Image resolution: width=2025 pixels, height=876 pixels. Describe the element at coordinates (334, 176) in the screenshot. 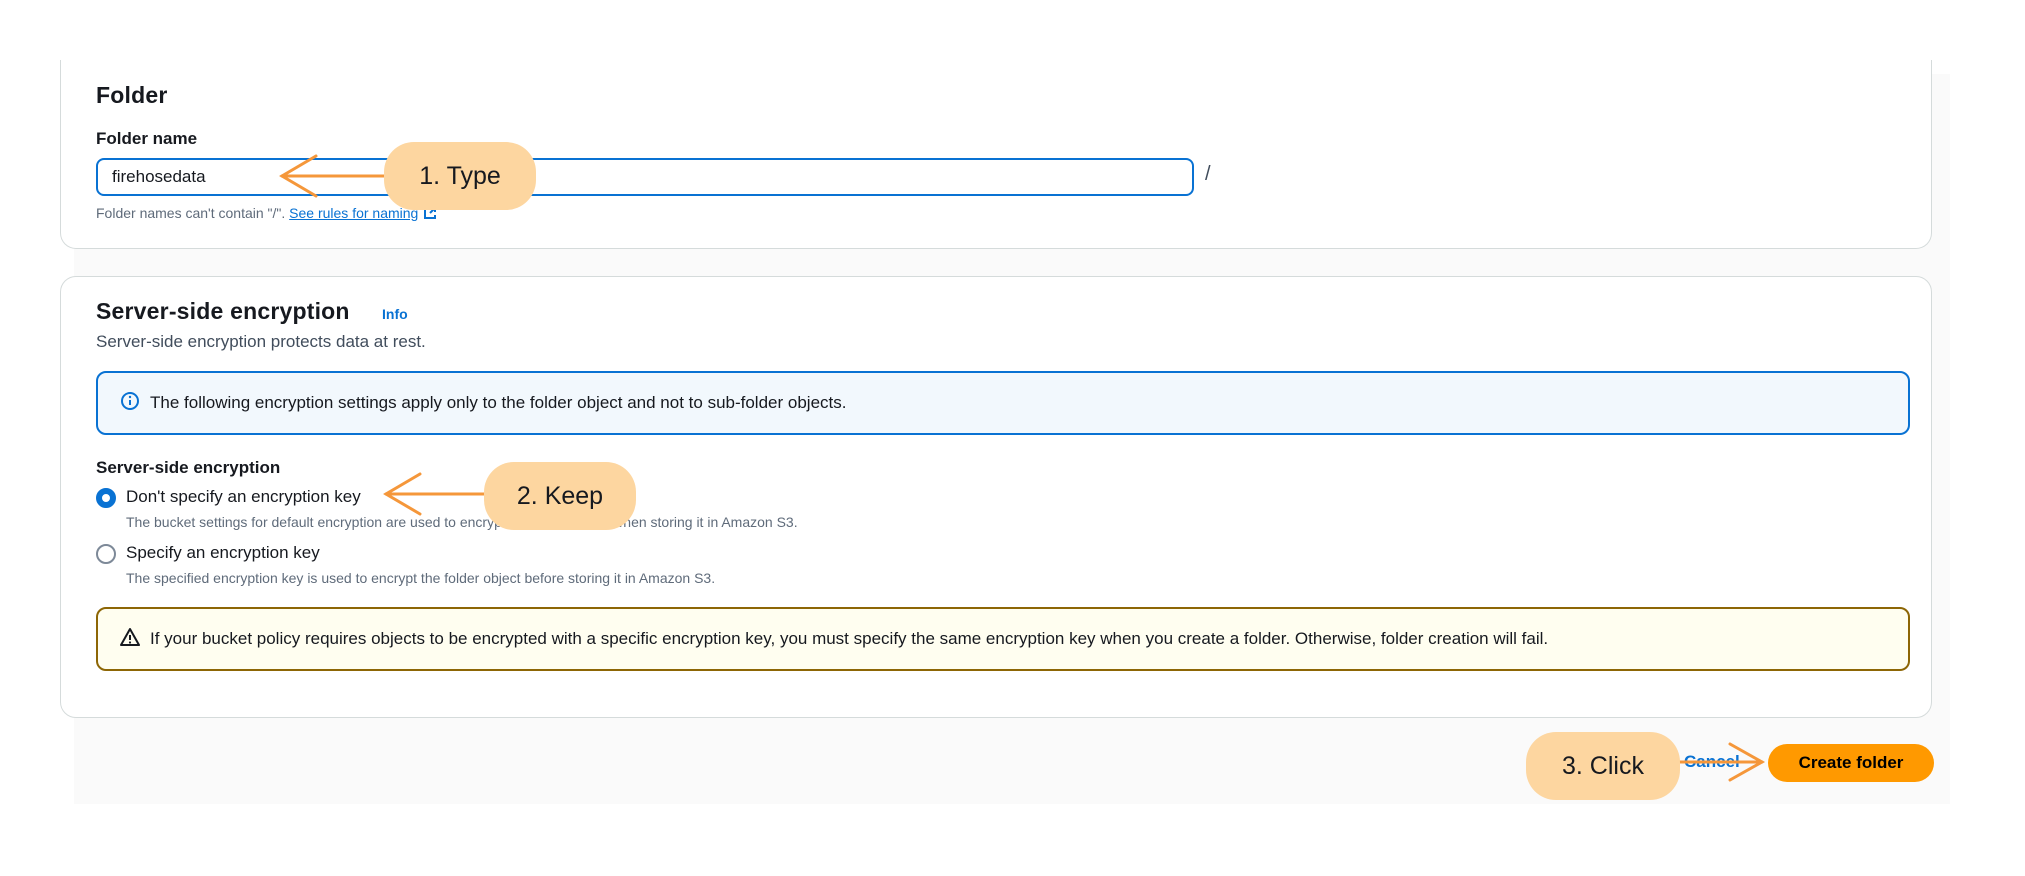

I see `arrow-step1` at that location.